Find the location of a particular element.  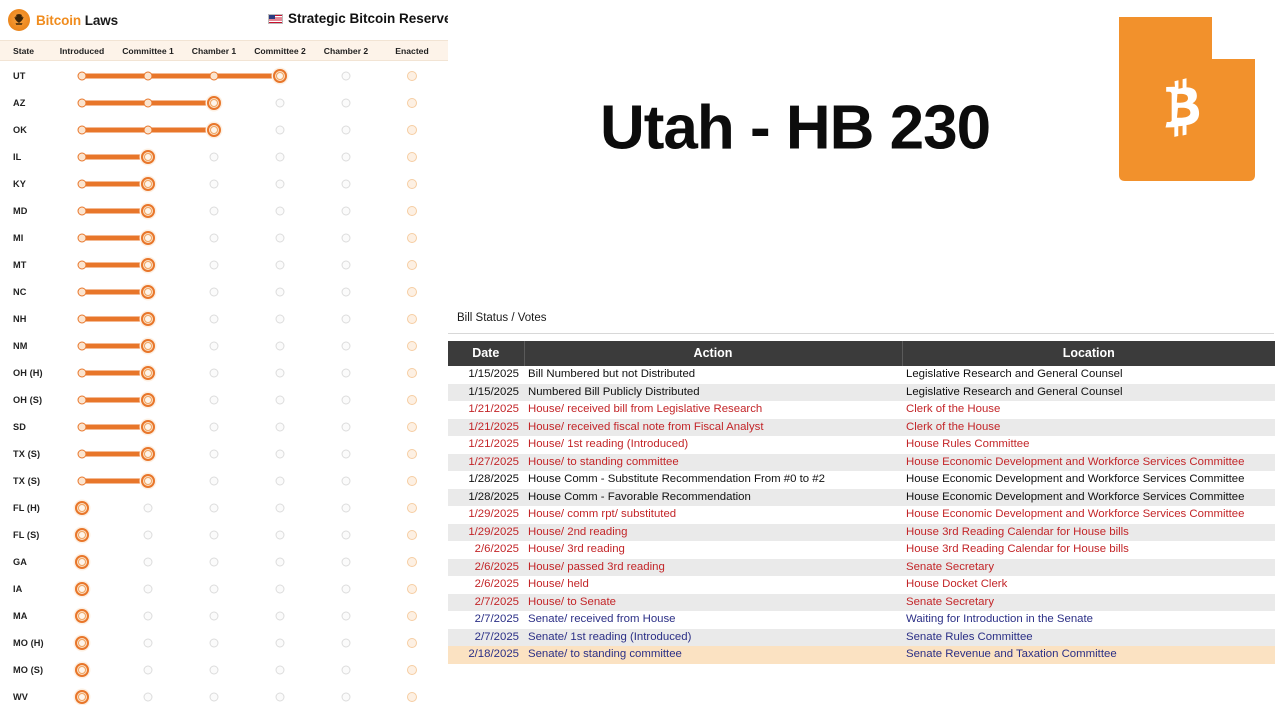

tracker-row: NH is located at coordinates (224, 318).